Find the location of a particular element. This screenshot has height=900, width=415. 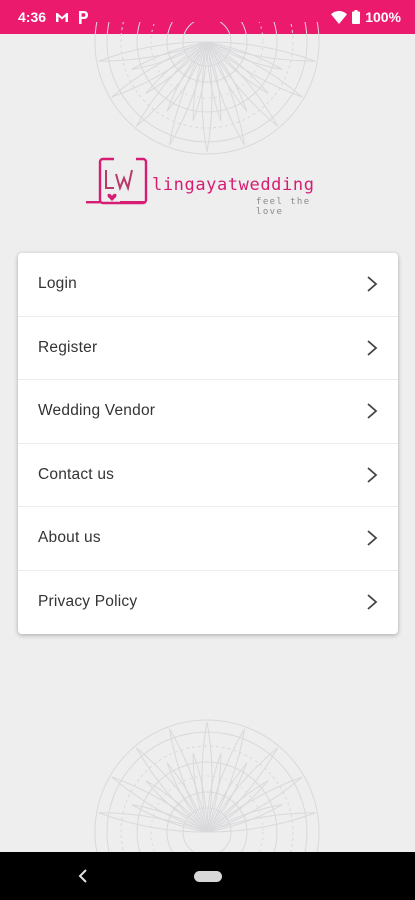

menu-item-login: Login is located at coordinates (208, 285).